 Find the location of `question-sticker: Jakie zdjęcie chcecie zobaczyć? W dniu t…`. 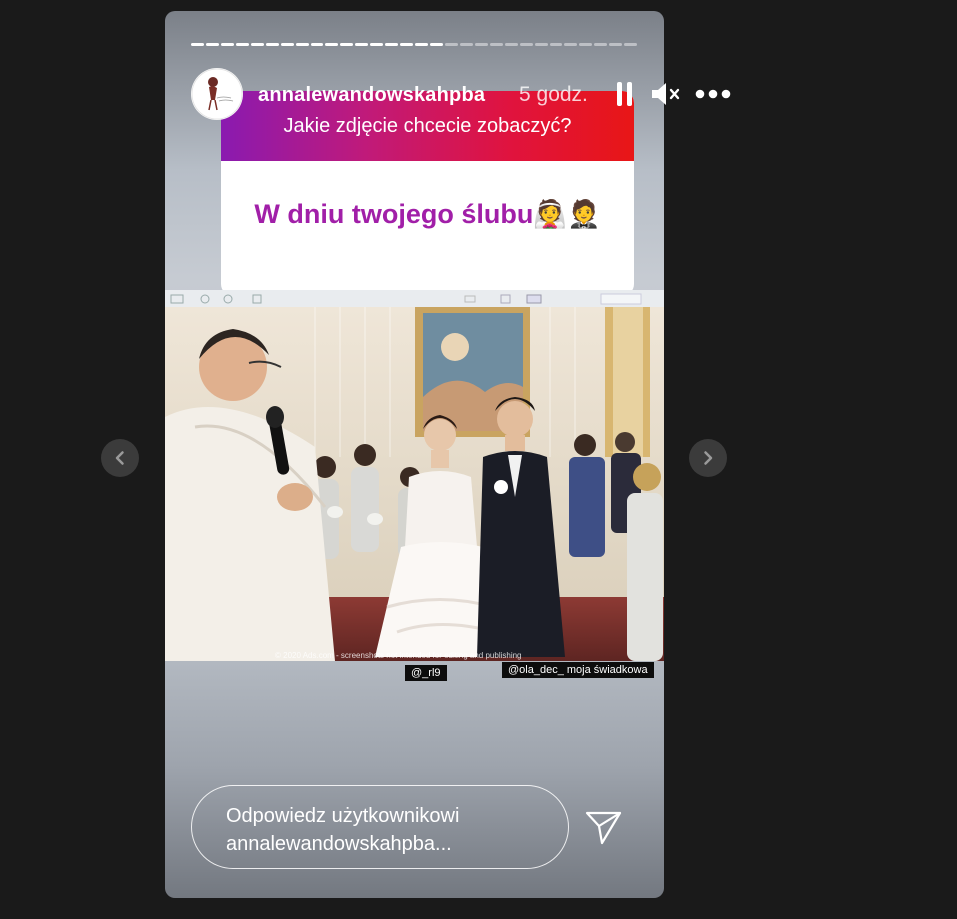

question-sticker: Jakie zdjęcie chcecie zobaczyć? W dniu t… is located at coordinates (427, 193).